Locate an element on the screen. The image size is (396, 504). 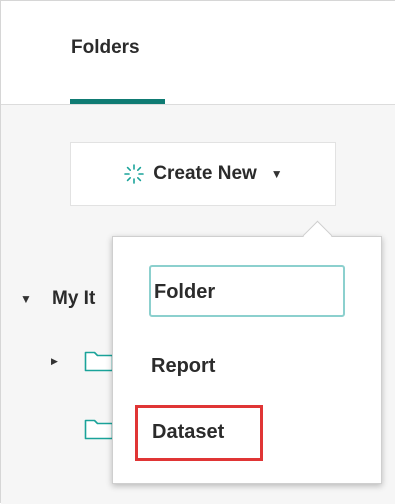
caret-right-icon: ▶ is located at coordinates (54, 361).